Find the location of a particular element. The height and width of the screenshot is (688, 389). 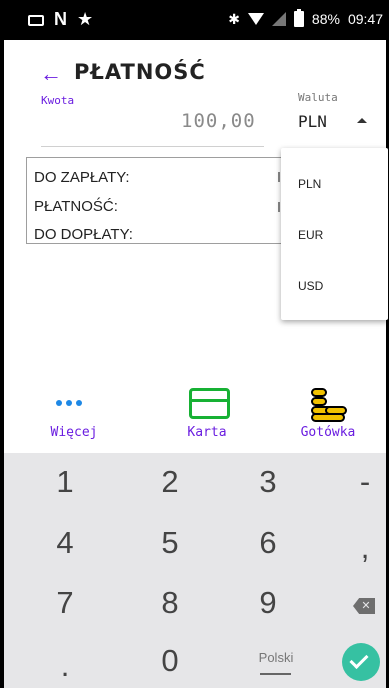

space-underline is located at coordinates (275, 674).